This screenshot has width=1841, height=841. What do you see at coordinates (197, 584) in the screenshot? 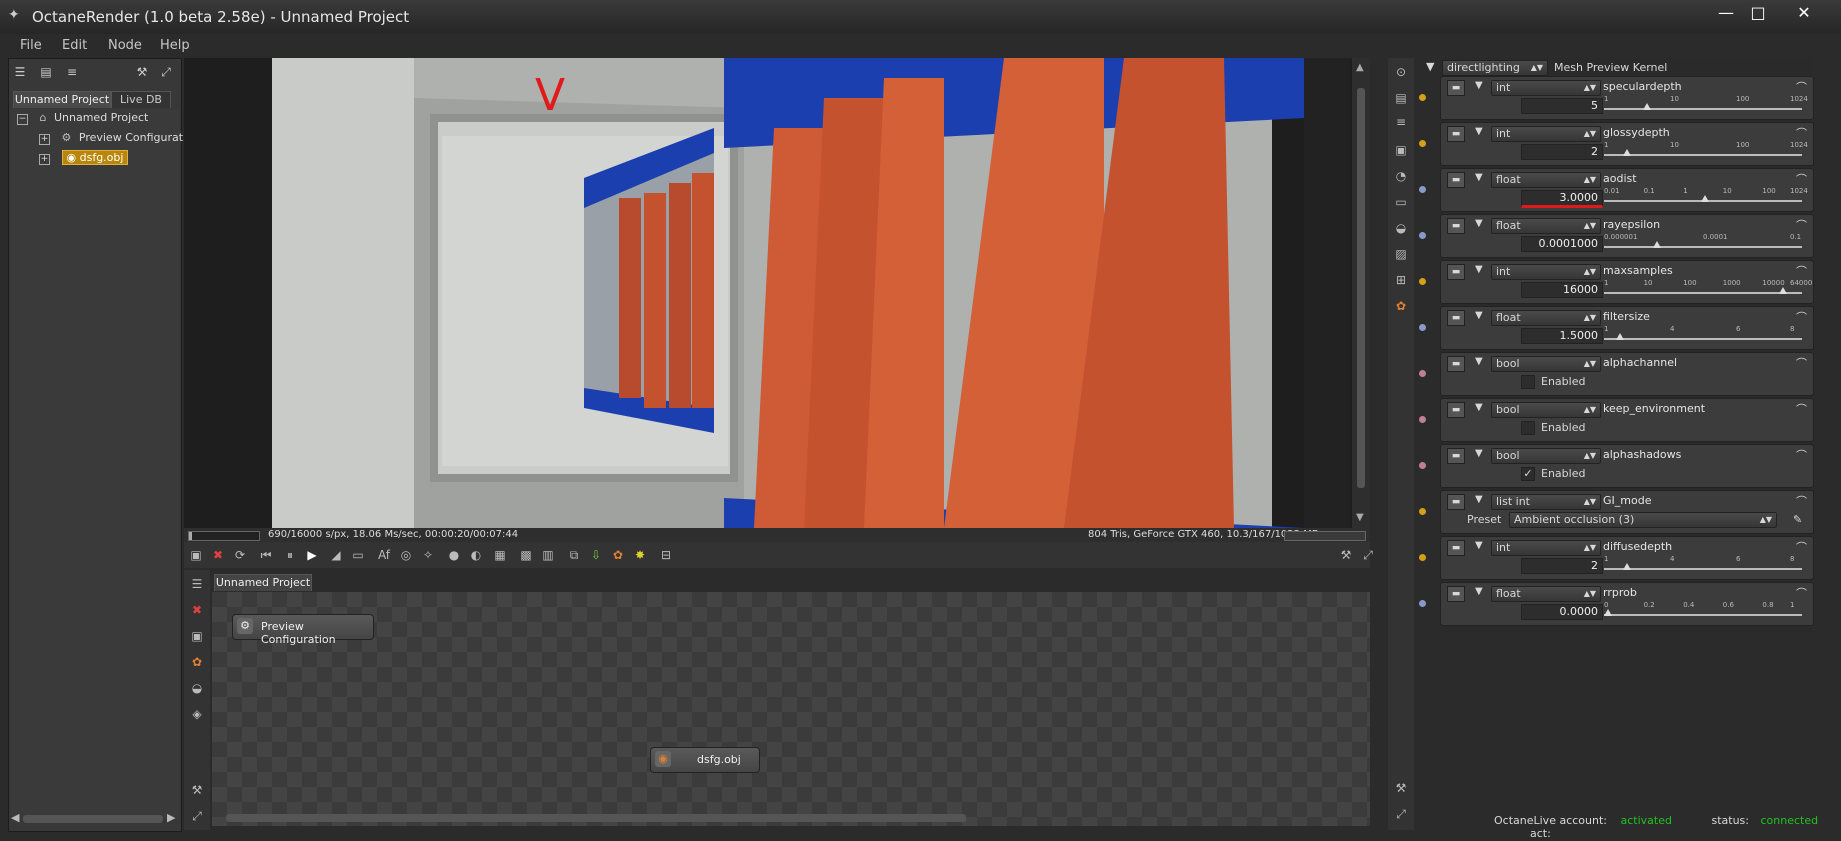
I see `tree-tool-icon: ☰` at bounding box center [197, 584].